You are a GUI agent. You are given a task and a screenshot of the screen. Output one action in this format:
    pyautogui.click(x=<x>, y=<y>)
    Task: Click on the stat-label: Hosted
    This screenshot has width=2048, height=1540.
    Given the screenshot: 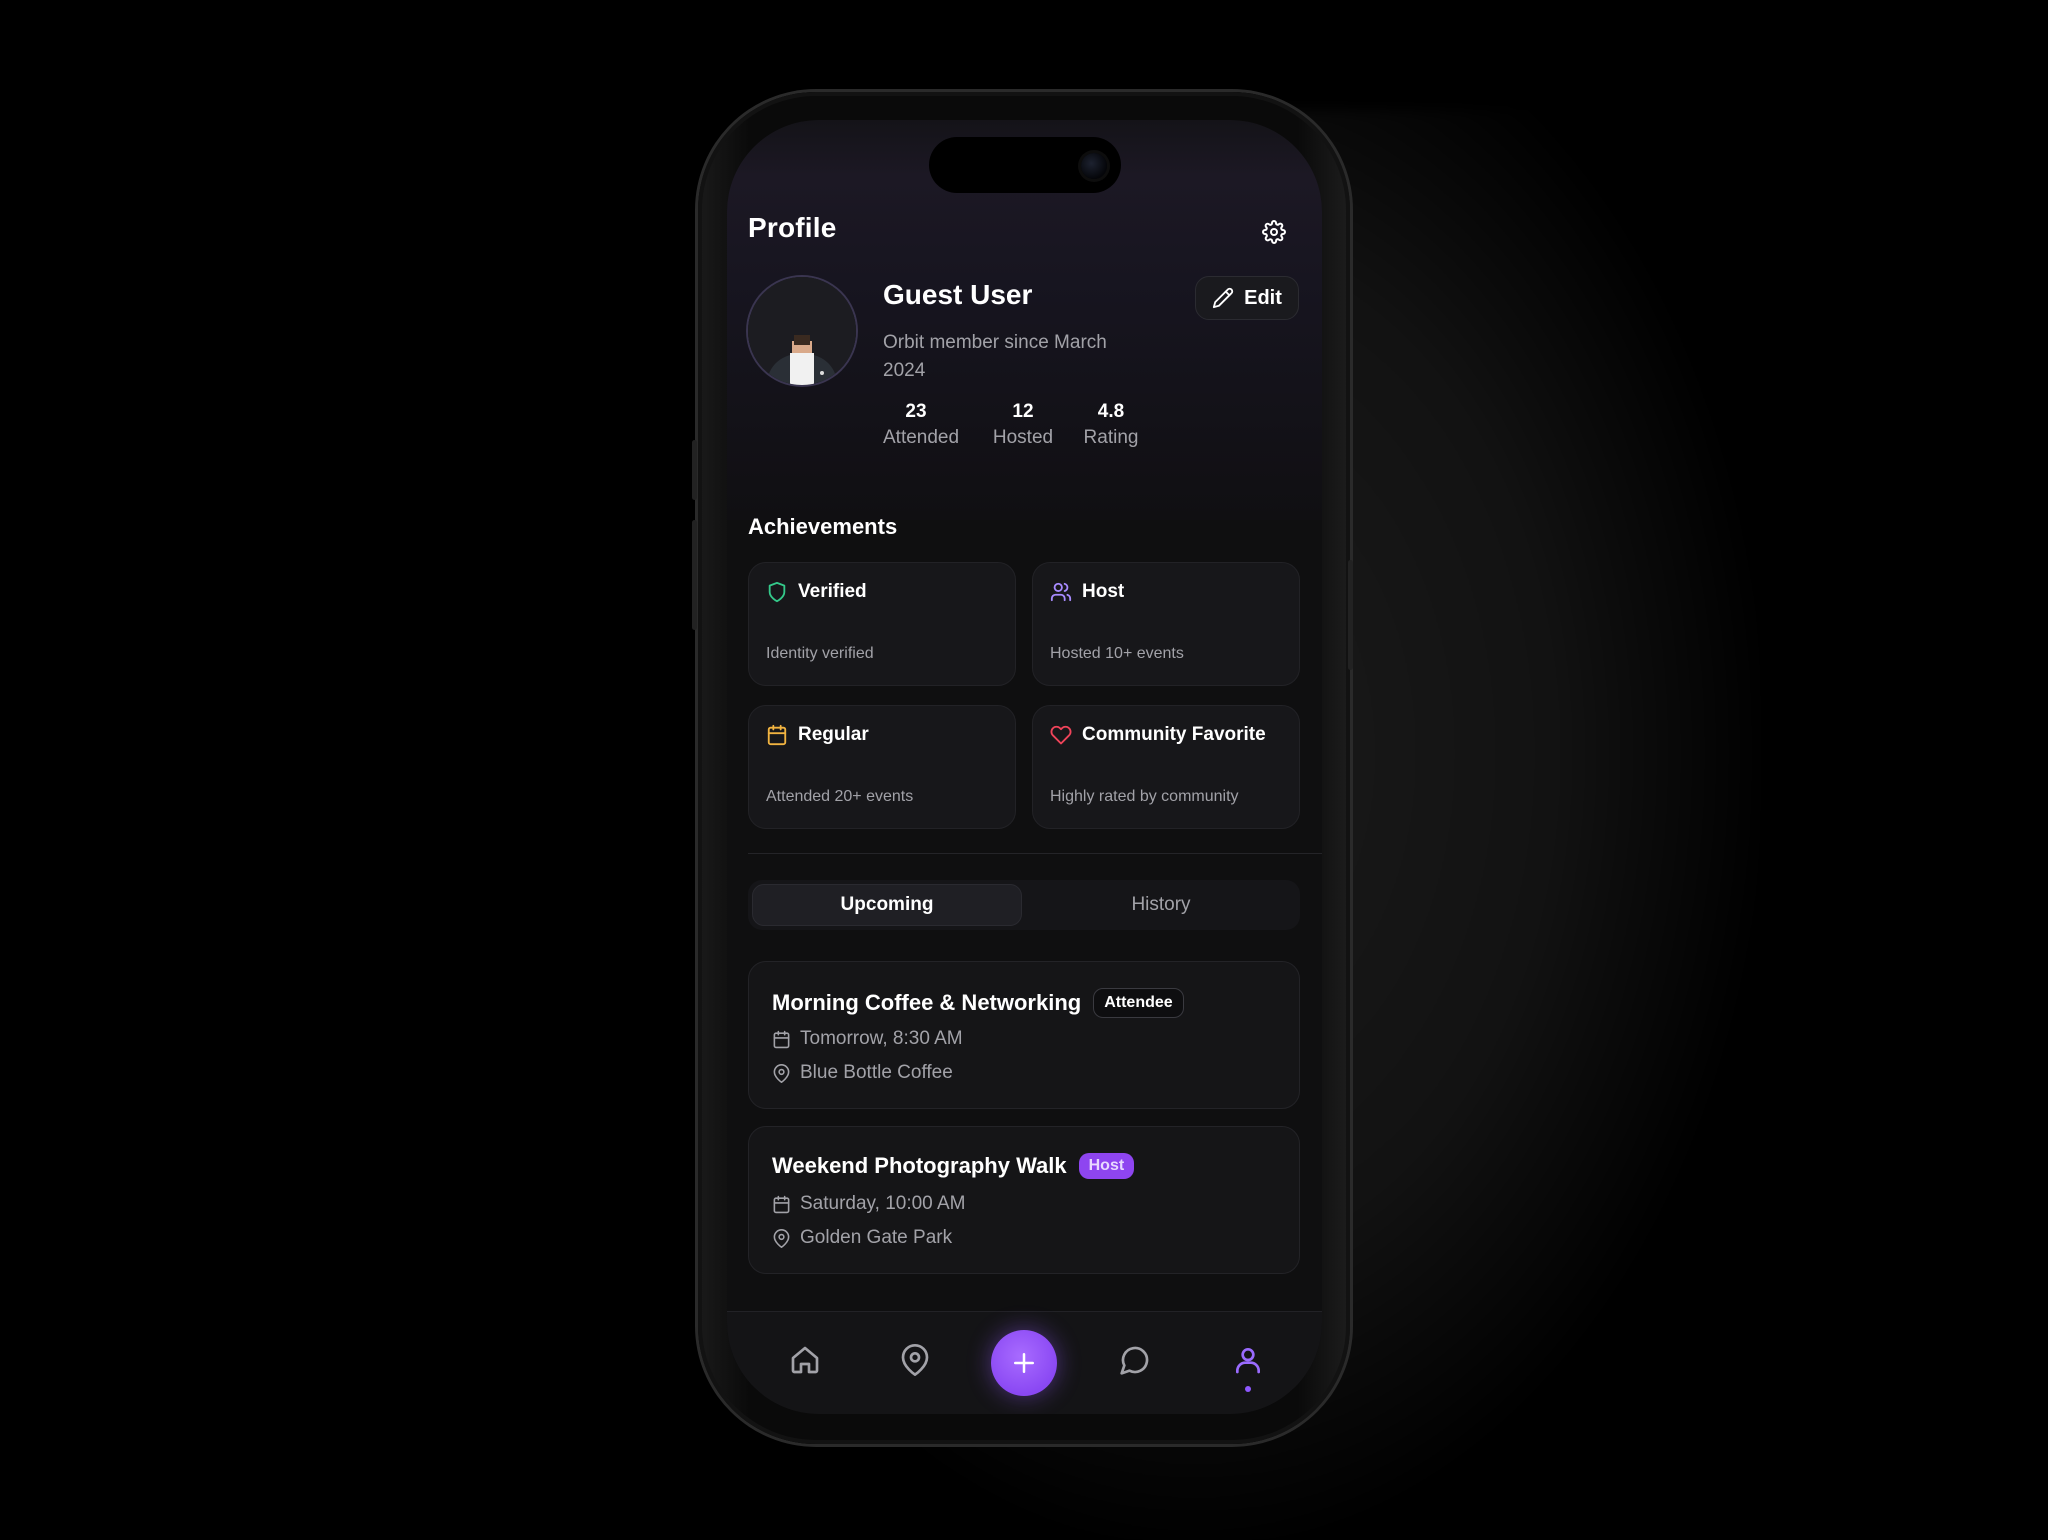 What is the action you would take?
    pyautogui.click(x=1023, y=437)
    